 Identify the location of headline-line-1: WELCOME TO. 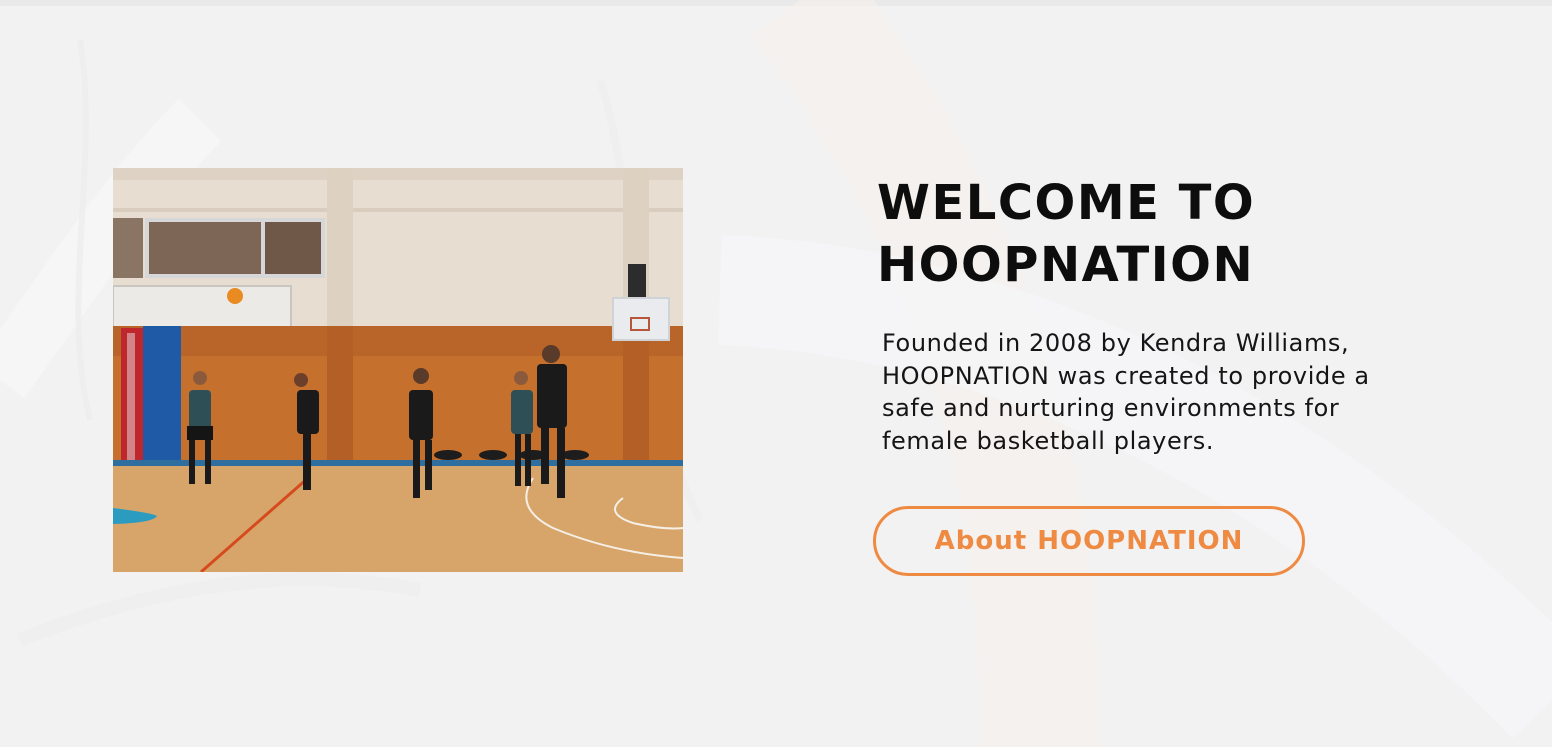
(1066, 203).